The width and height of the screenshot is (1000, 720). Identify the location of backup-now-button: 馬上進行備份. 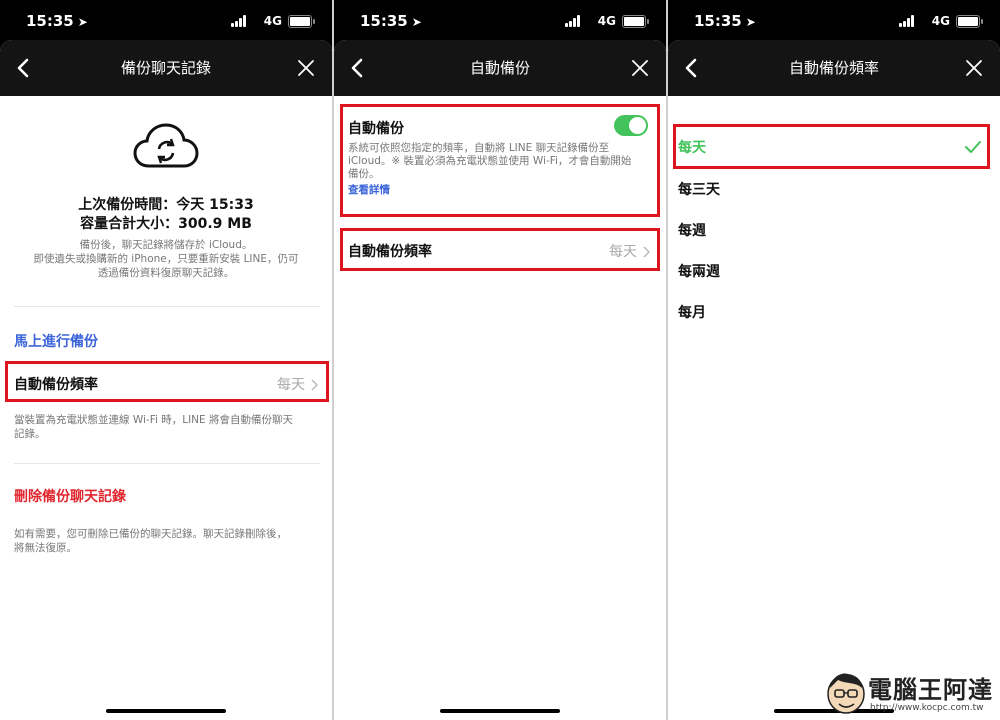
(56, 341).